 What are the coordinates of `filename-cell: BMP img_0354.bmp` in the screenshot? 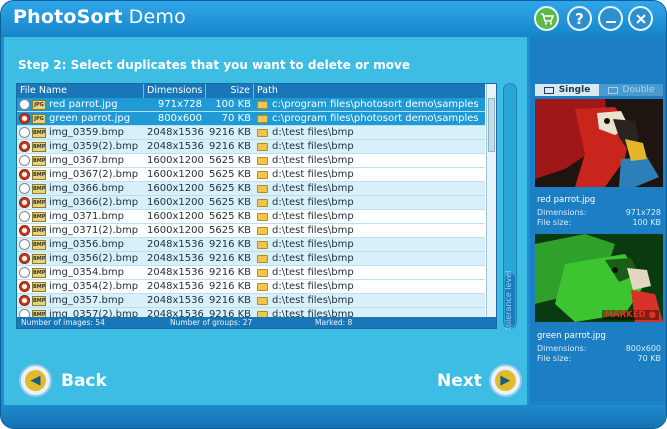 It's located at (80, 272).